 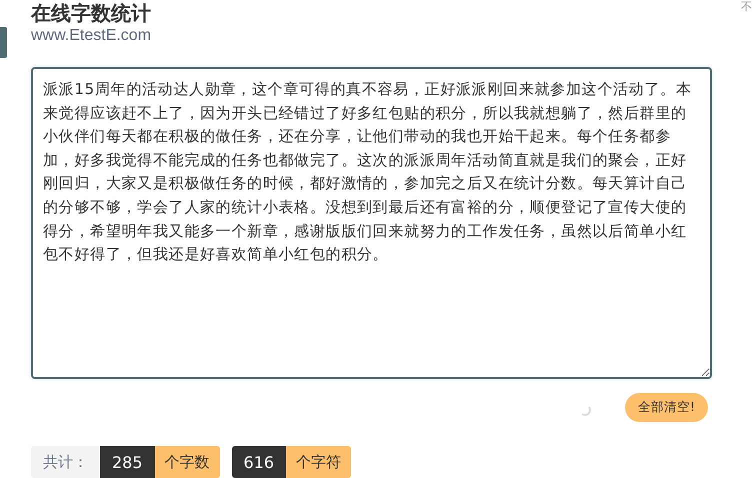 I want to click on count-unit: 个字数, so click(x=187, y=462).